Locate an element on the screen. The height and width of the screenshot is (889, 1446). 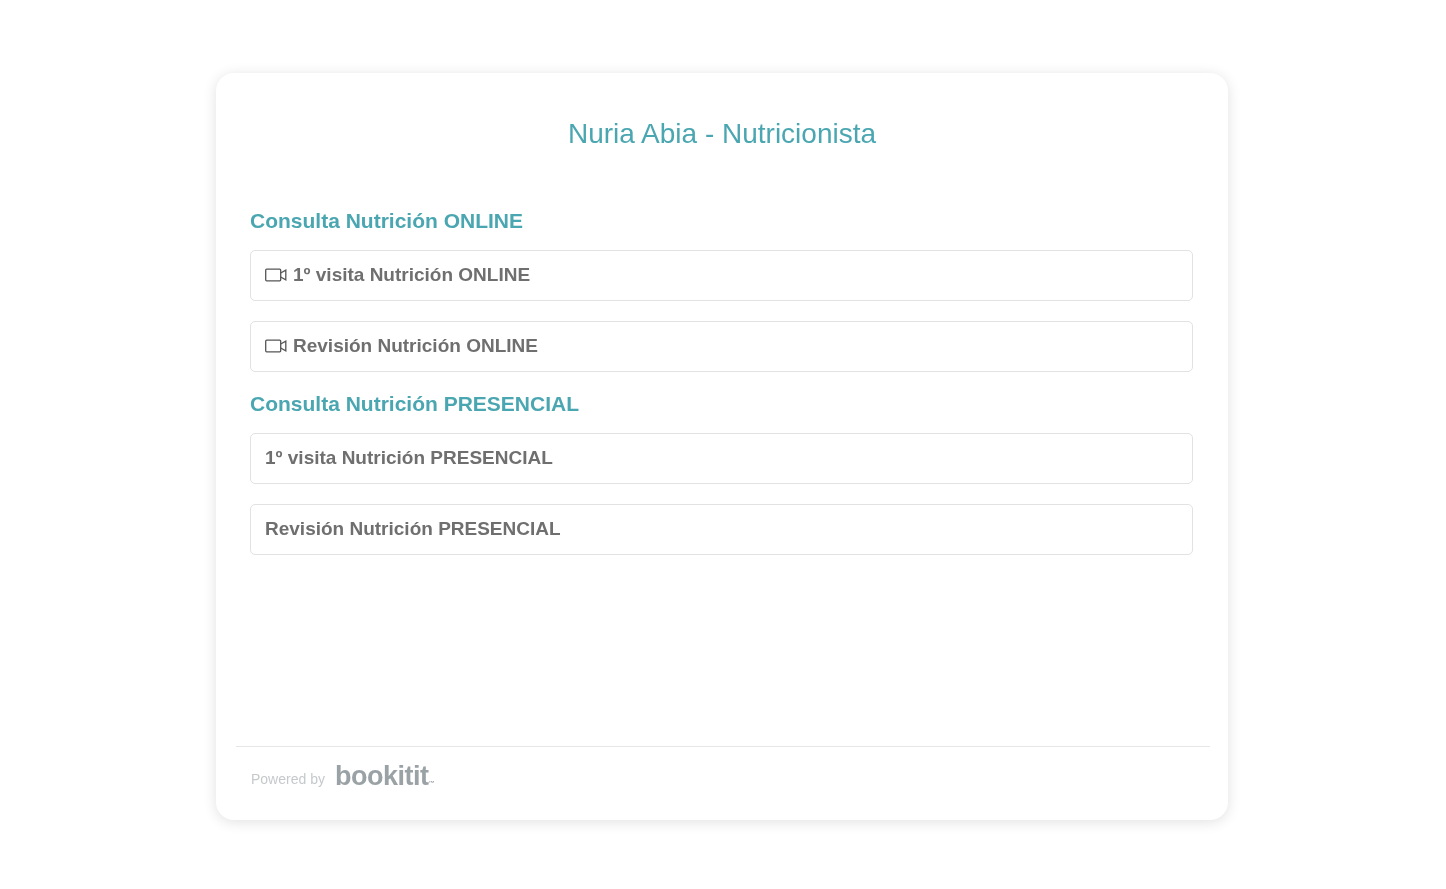
section-heading: Consulta Nutrición PRESENCIAL is located at coordinates (415, 403).